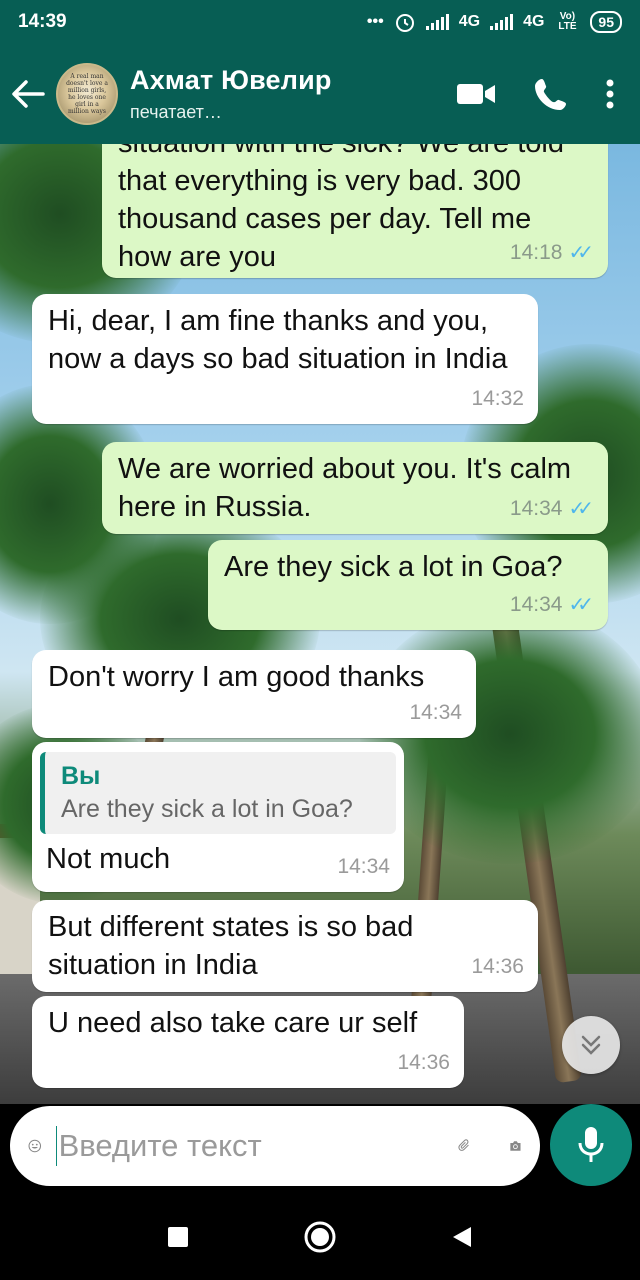  I want to click on nav-recents-icon, so click(178, 1237).